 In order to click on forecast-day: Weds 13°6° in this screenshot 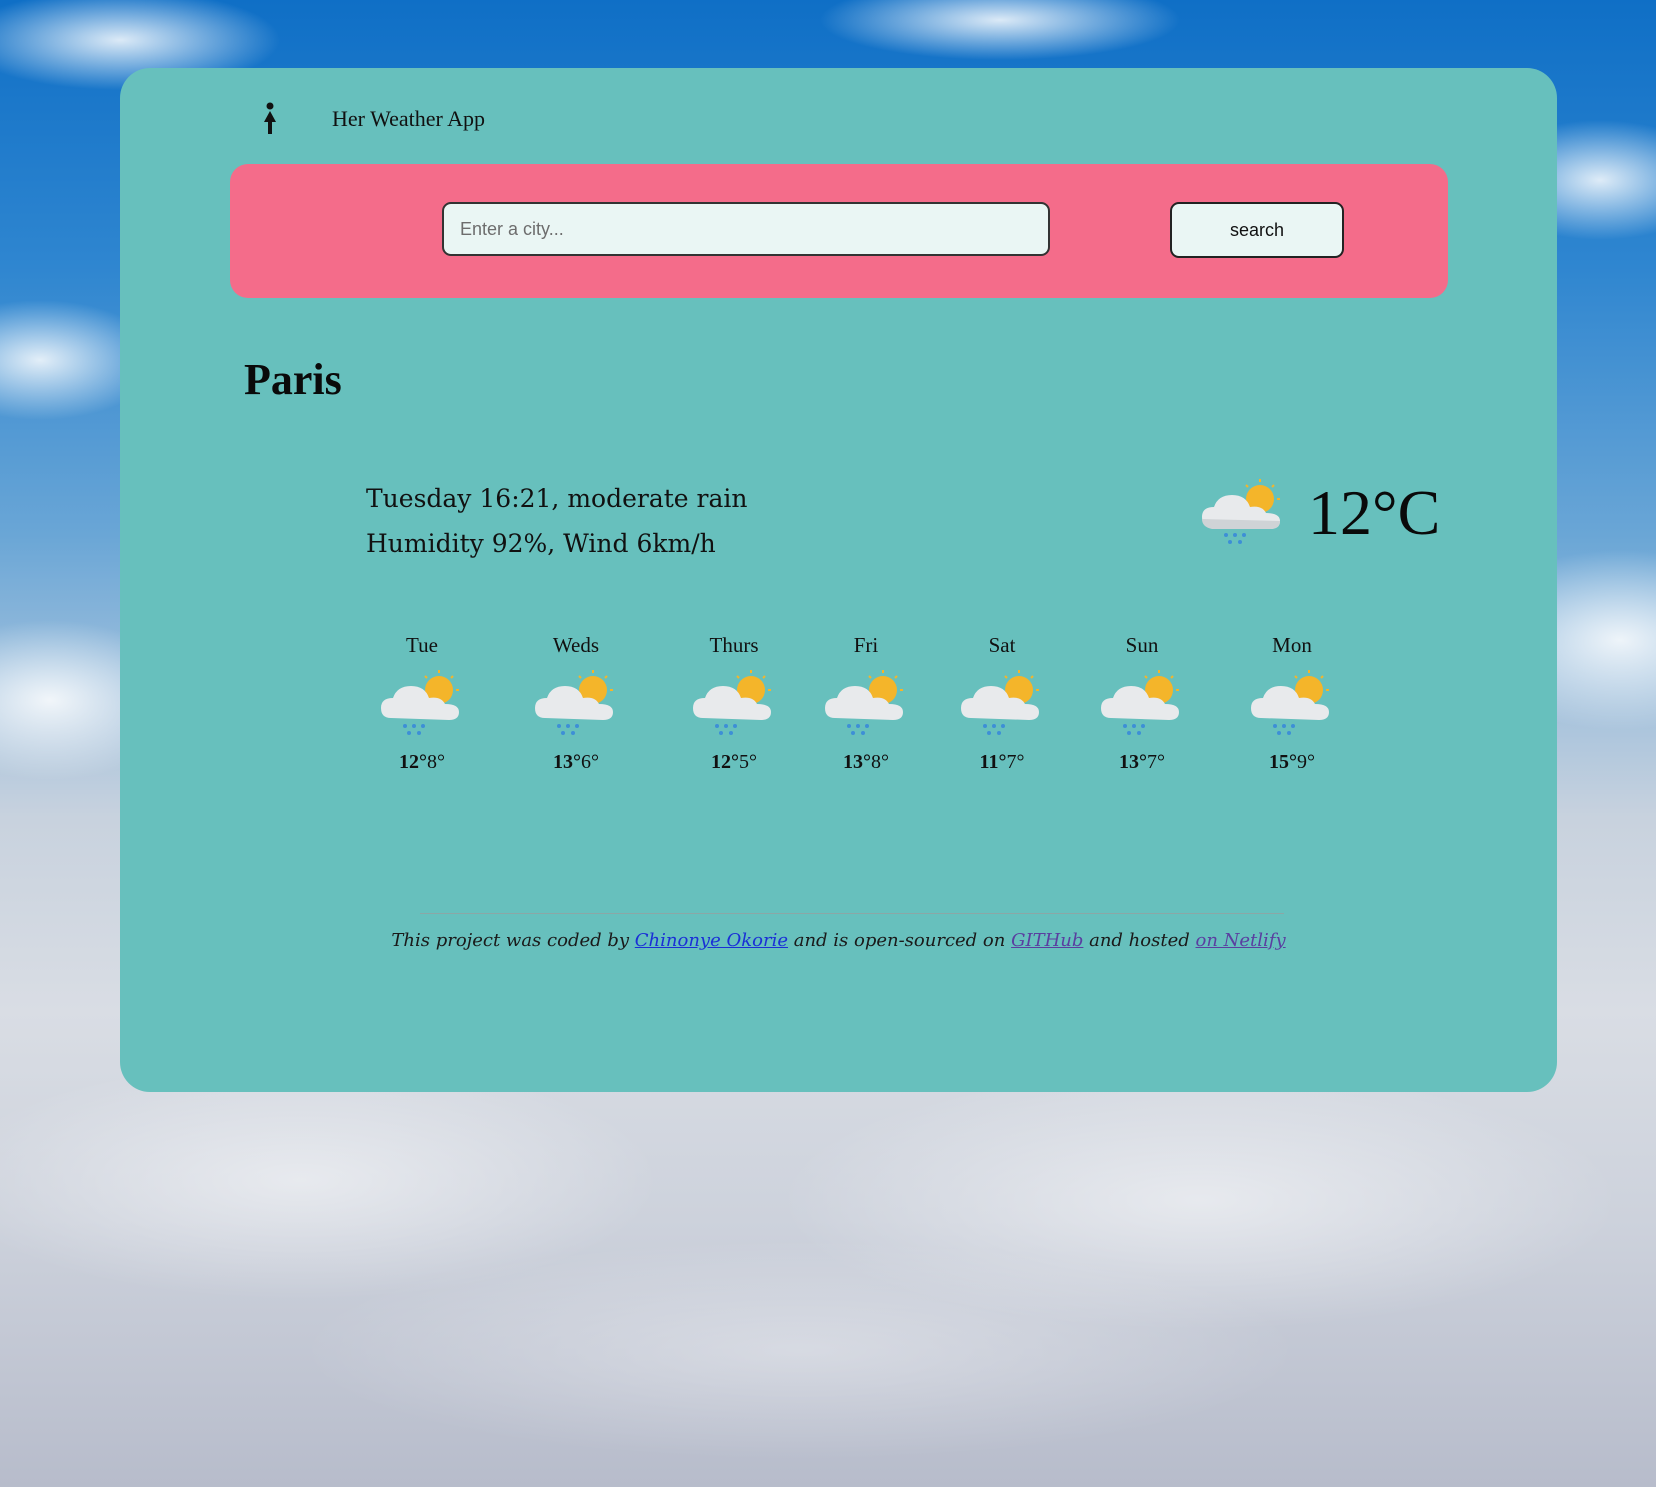, I will do `click(576, 703)`.